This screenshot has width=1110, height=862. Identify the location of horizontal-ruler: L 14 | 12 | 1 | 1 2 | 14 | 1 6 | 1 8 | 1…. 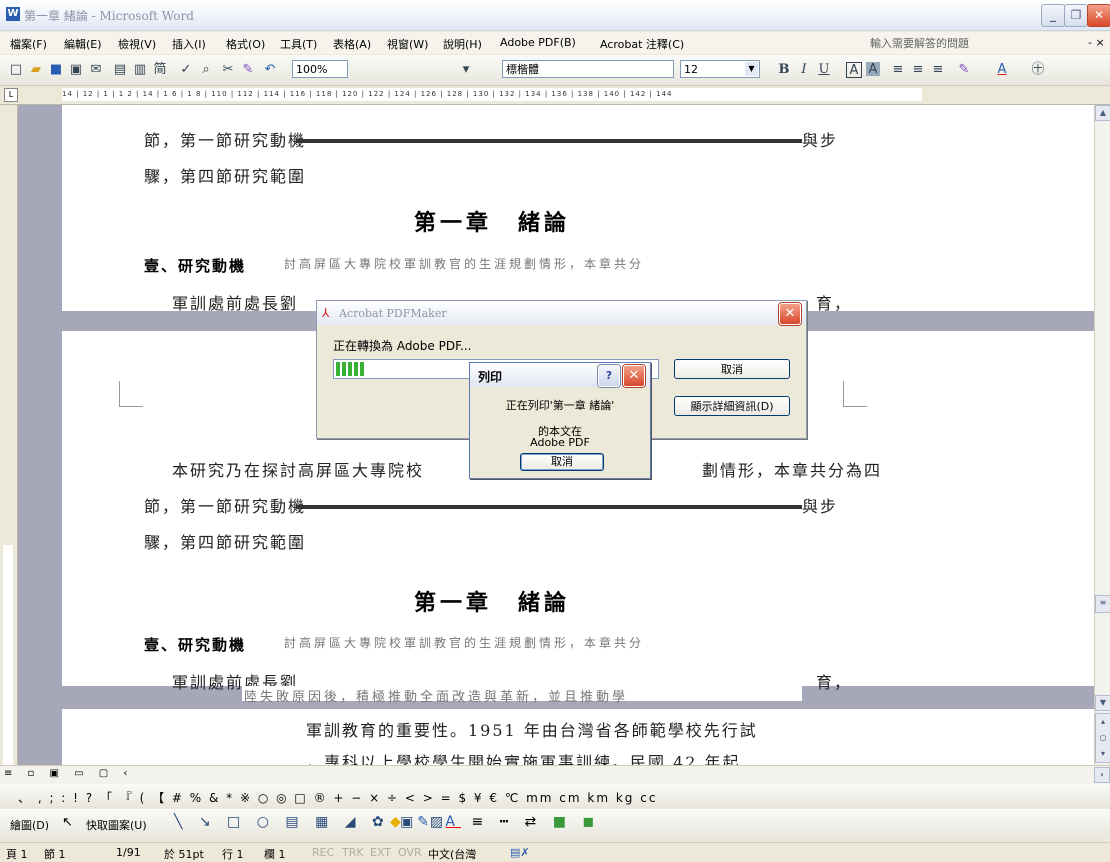
(555, 95).